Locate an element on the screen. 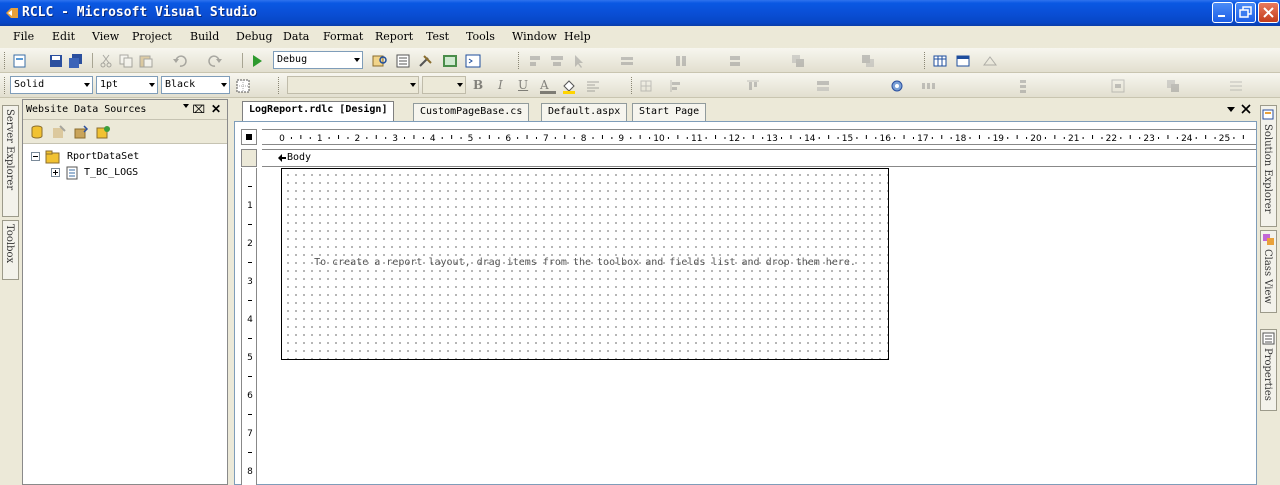 The height and width of the screenshot is (485, 1280). menu-help: Help is located at coordinates (577, 36).